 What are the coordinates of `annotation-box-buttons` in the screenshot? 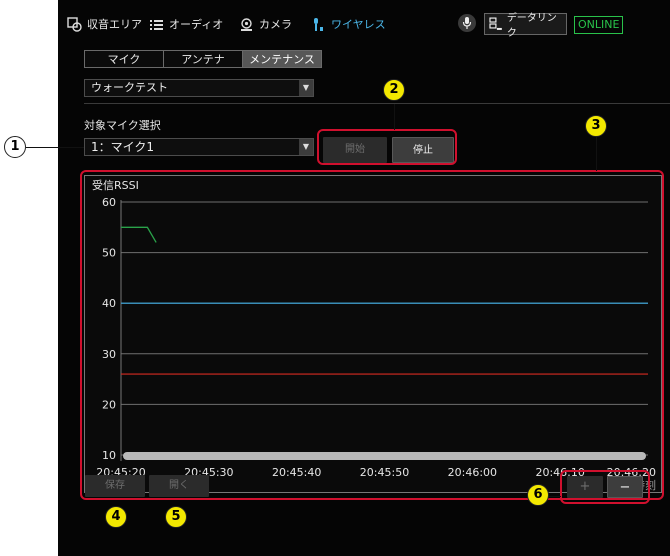 It's located at (387, 147).